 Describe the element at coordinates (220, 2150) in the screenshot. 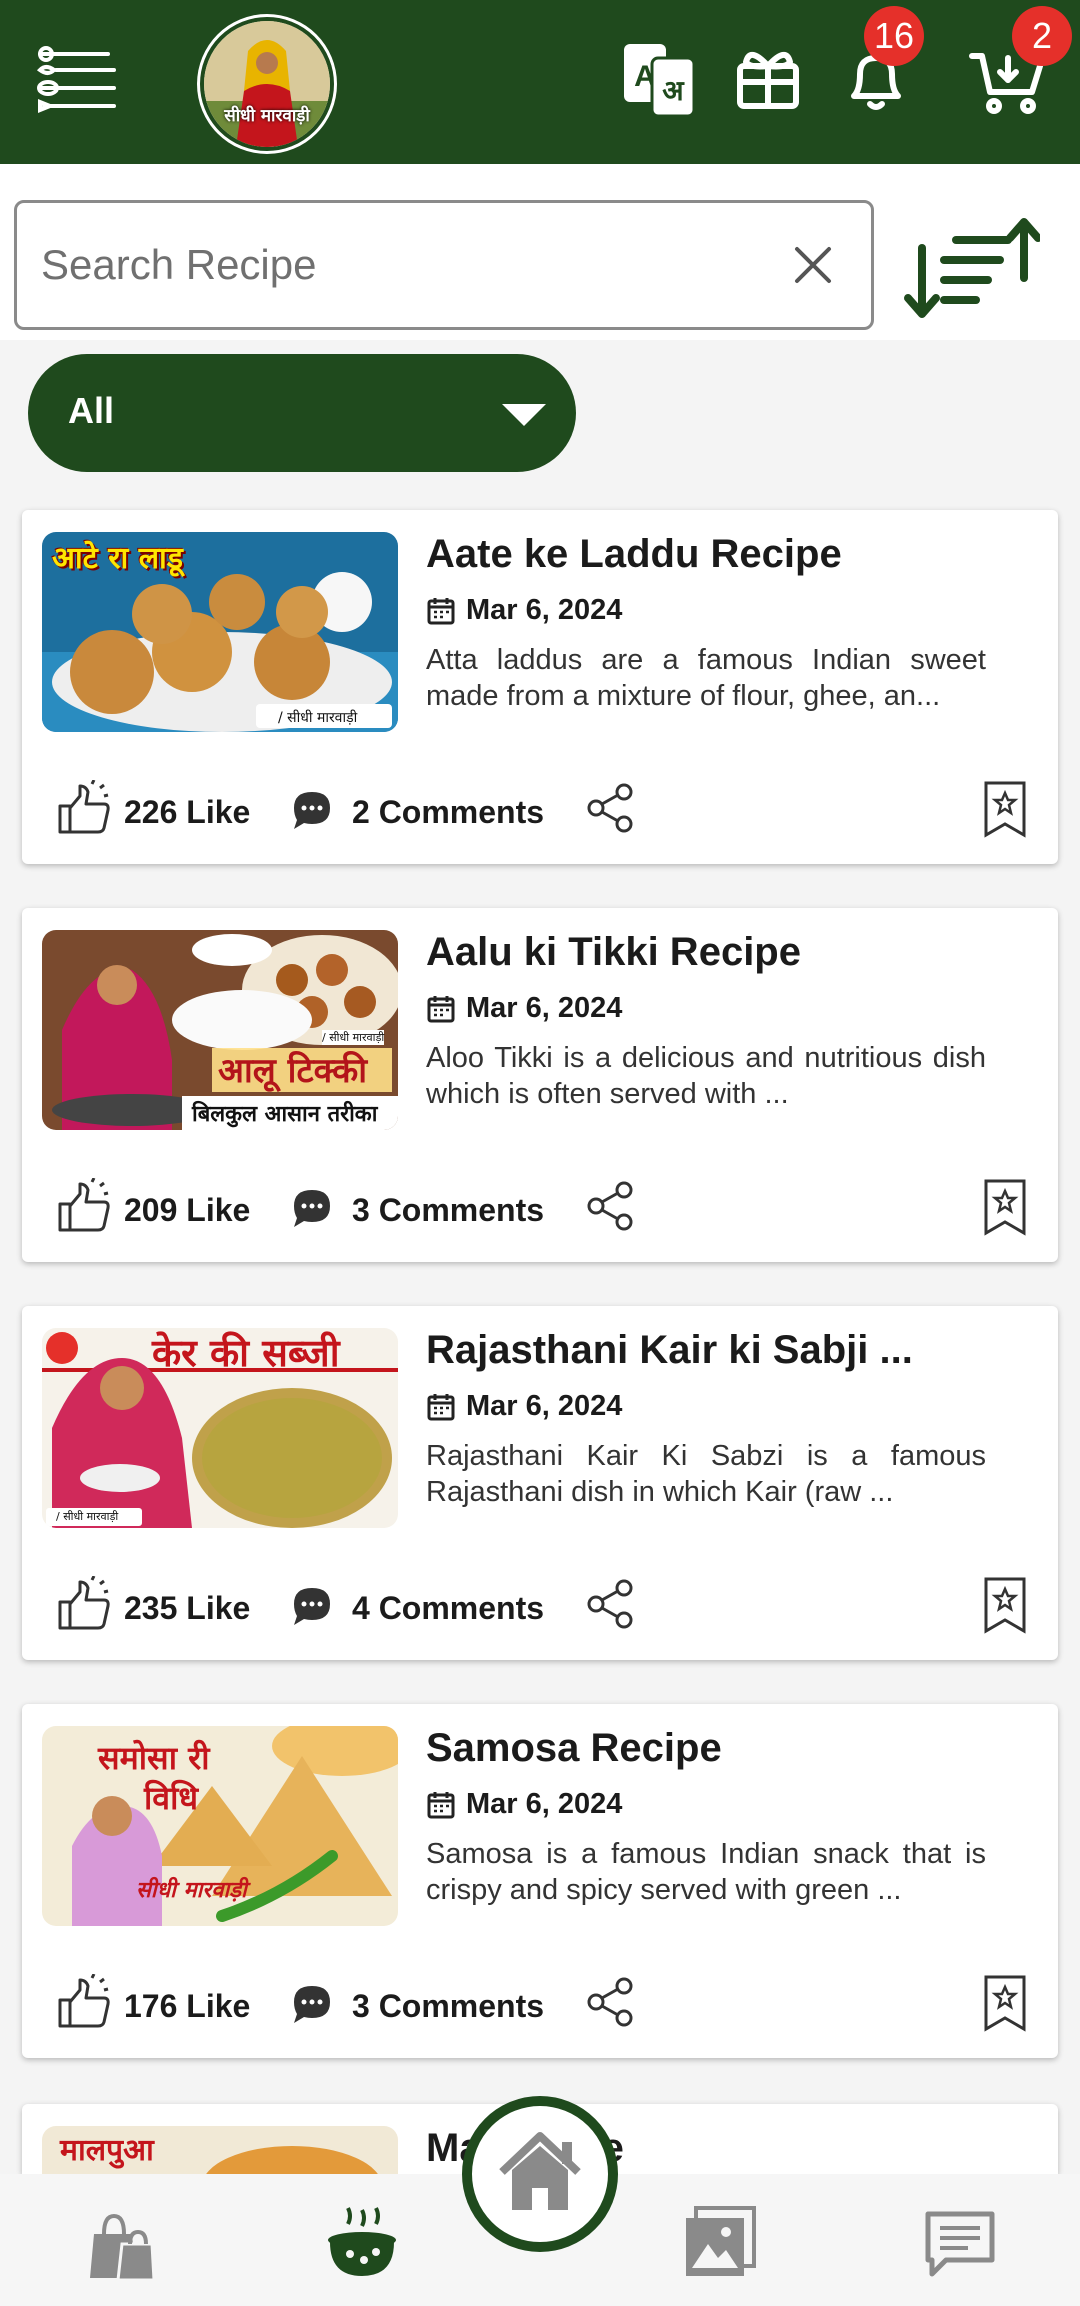

I see `recipe-thumbnail: मालपुआ` at that location.